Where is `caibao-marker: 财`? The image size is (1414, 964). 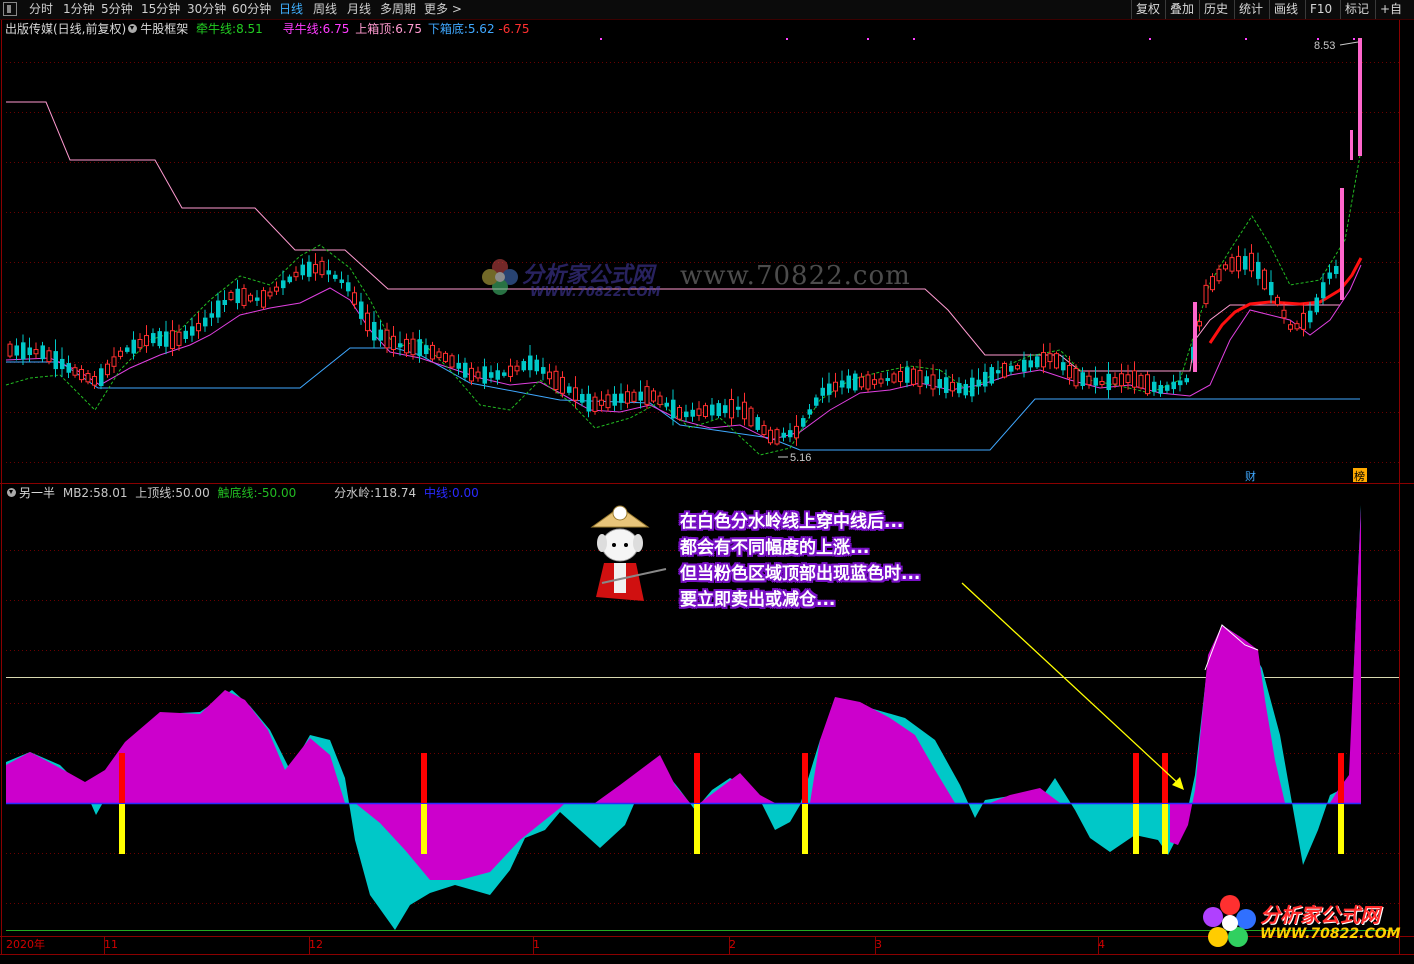
caibao-marker: 财 is located at coordinates (1250, 476).